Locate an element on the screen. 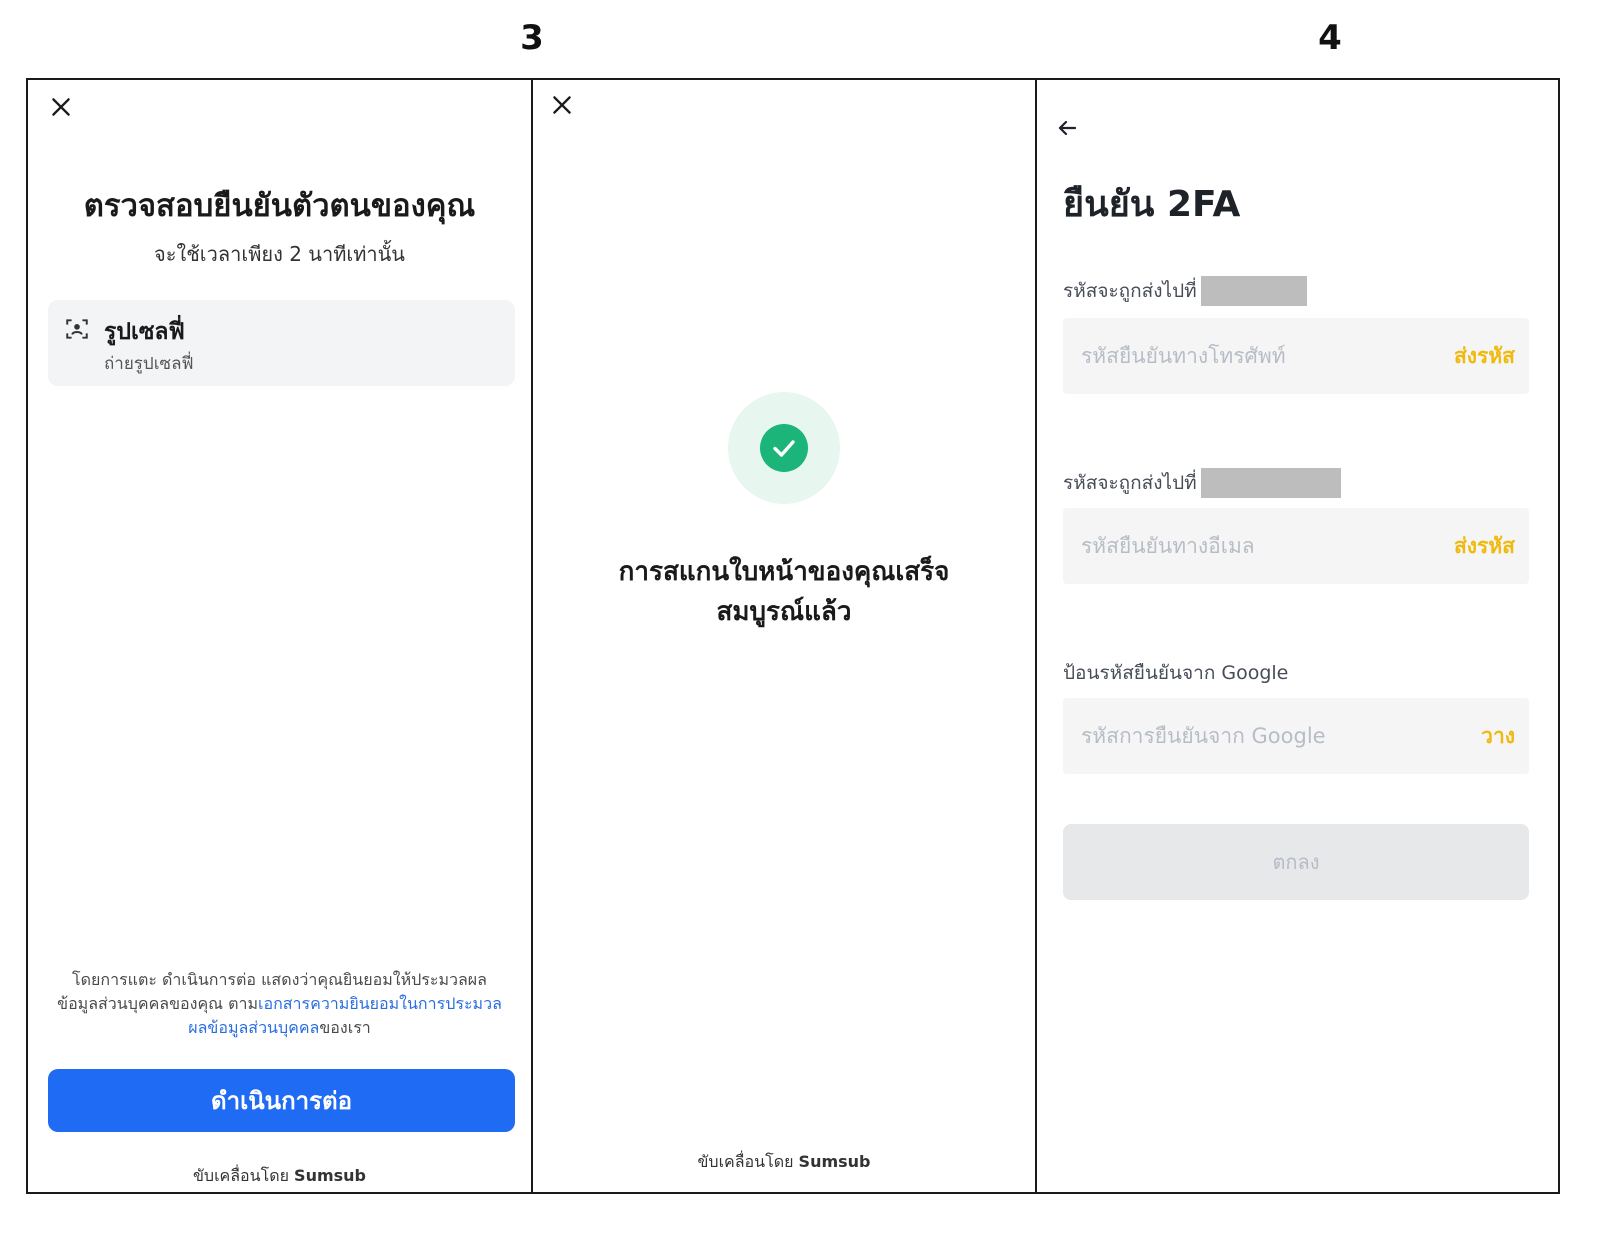  email-code-field: ส่งรหัส is located at coordinates (1296, 546).